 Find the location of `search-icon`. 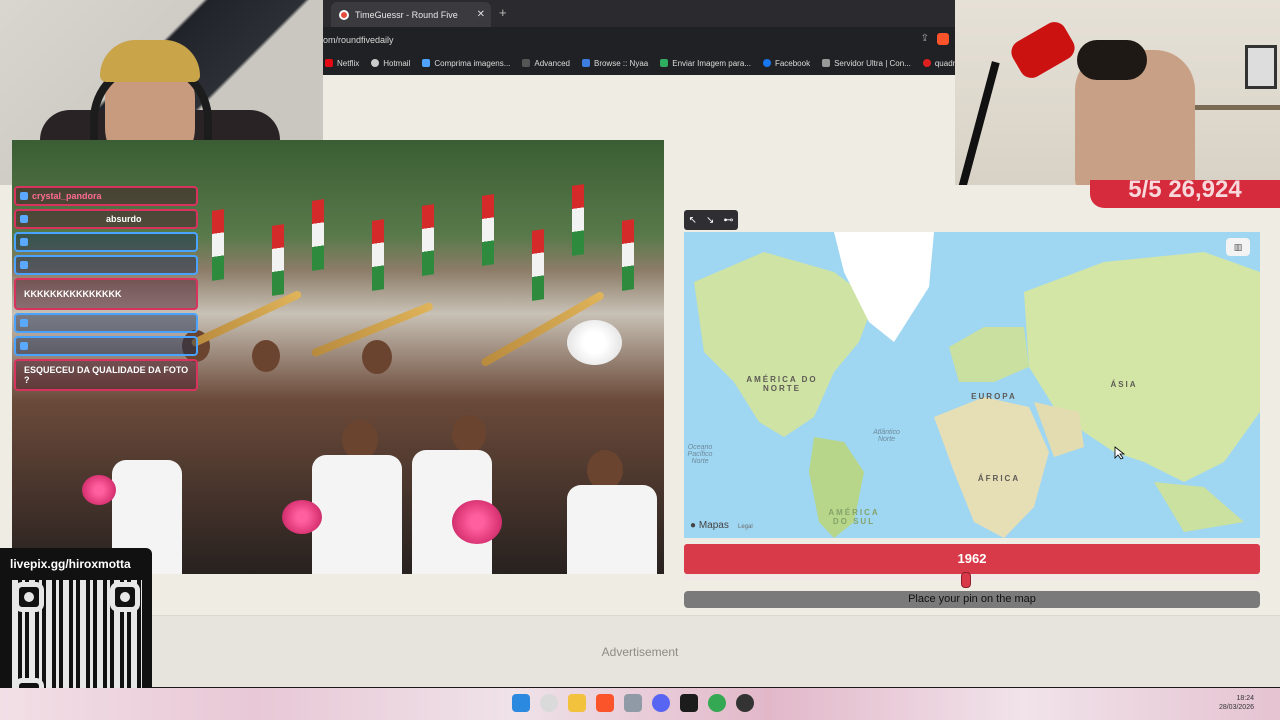

search-icon is located at coordinates (549, 703).